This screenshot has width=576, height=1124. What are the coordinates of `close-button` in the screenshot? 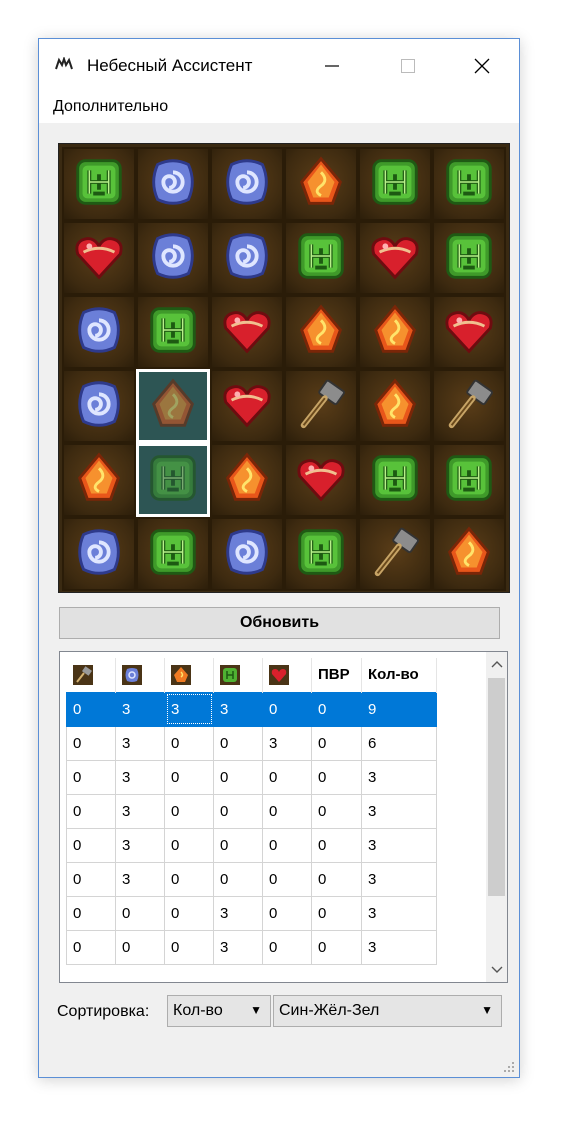 It's located at (482, 66).